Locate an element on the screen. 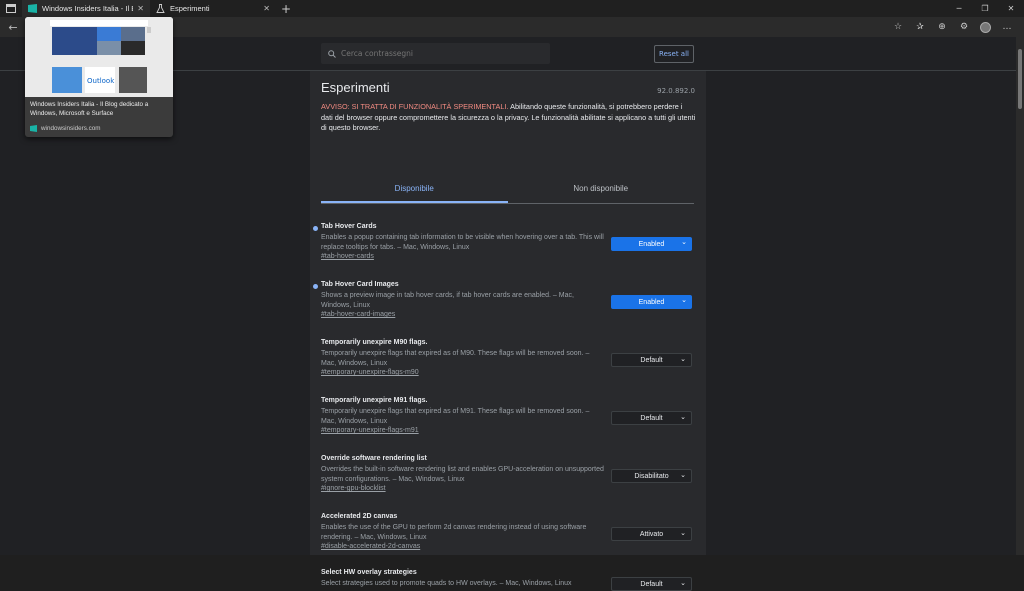 The height and width of the screenshot is (591, 1024). window-controls: ─ ❐ ✕ is located at coordinates (985, 8).